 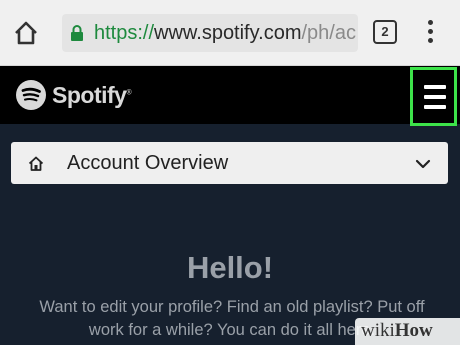 I want to click on page-heading: Hello!, so click(x=230, y=267).